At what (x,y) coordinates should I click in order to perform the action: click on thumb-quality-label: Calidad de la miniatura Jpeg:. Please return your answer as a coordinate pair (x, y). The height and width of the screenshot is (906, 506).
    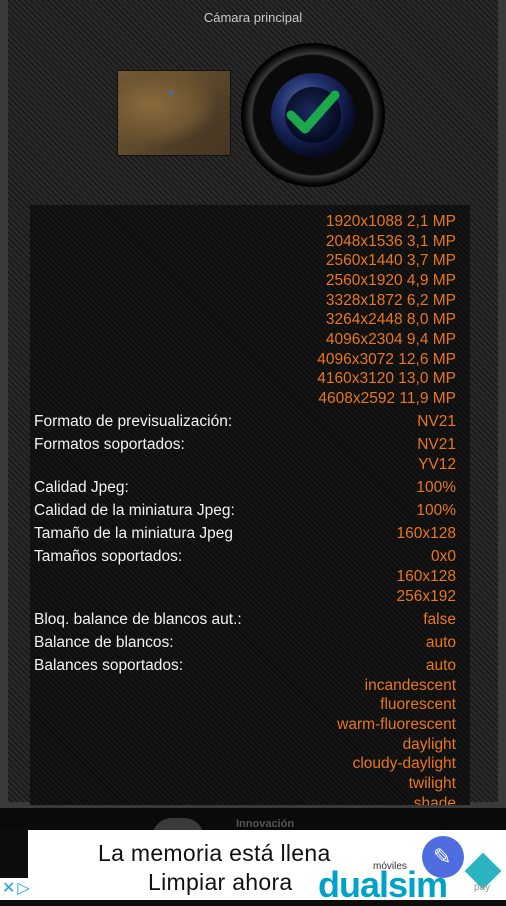
    Looking at the image, I should click on (134, 510).